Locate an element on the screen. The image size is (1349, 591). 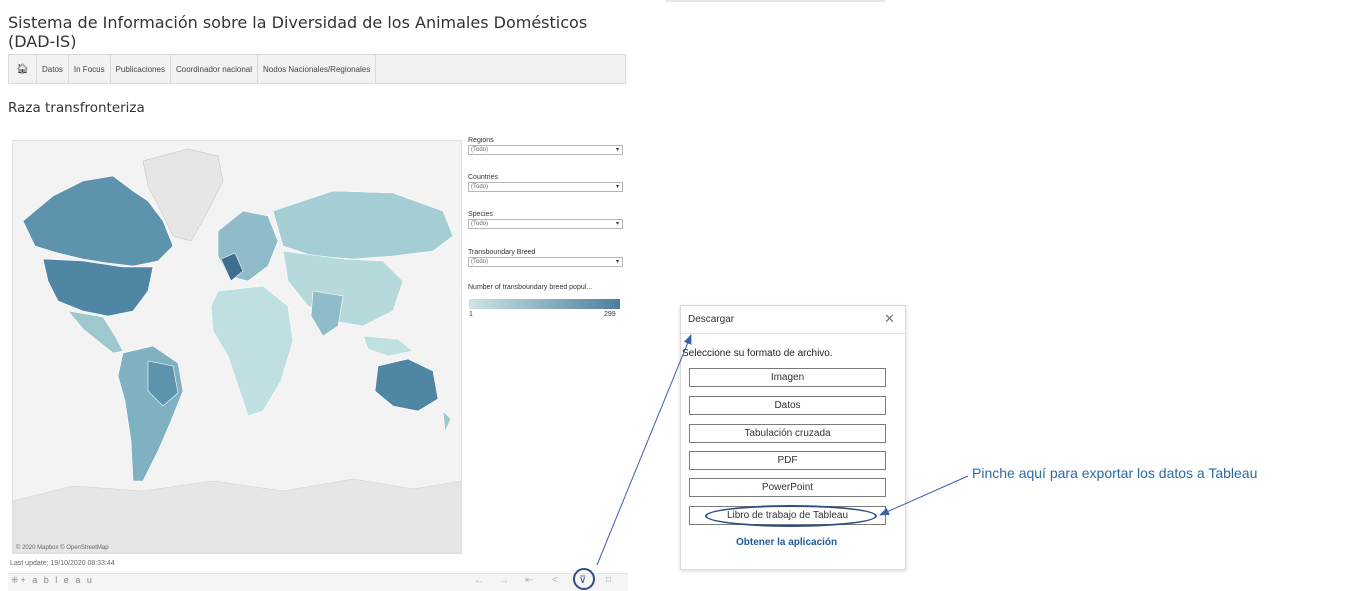
redo-icon: → is located at coordinates (504, 580).